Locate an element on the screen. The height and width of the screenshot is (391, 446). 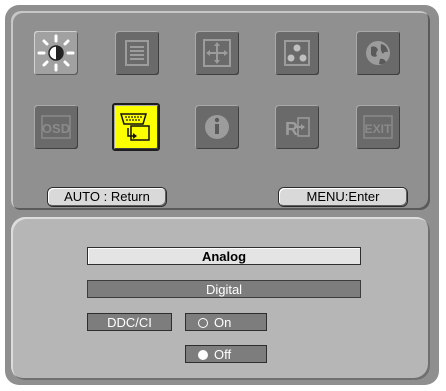
position-move-tile is located at coordinates (217, 53).